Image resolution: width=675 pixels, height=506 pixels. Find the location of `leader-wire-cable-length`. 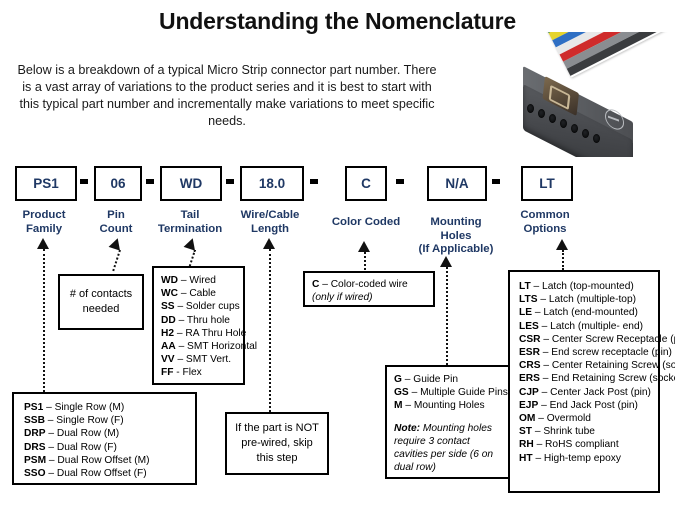

leader-wire-cable-length is located at coordinates (270, 332).